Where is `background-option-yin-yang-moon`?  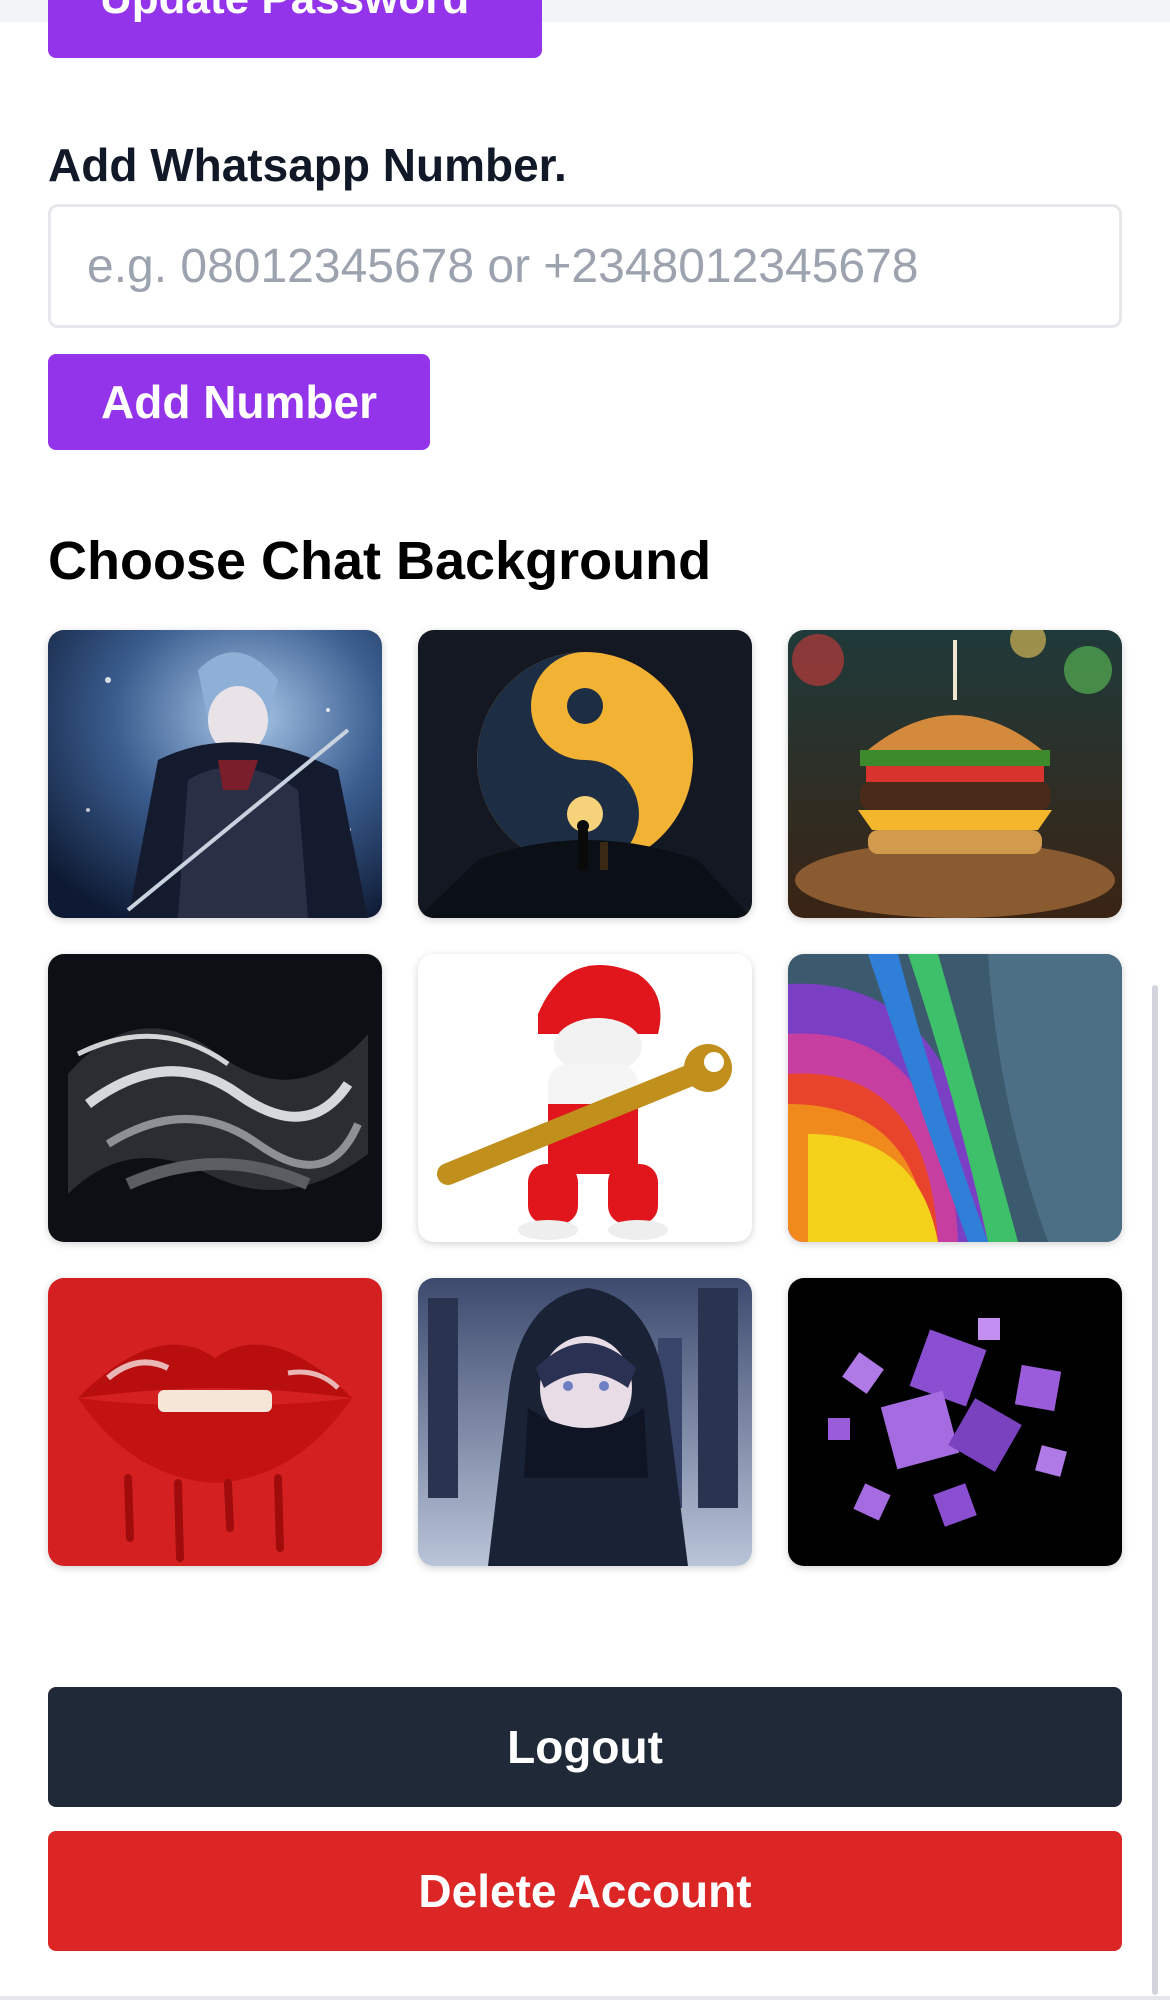
background-option-yin-yang-moon is located at coordinates (585, 774).